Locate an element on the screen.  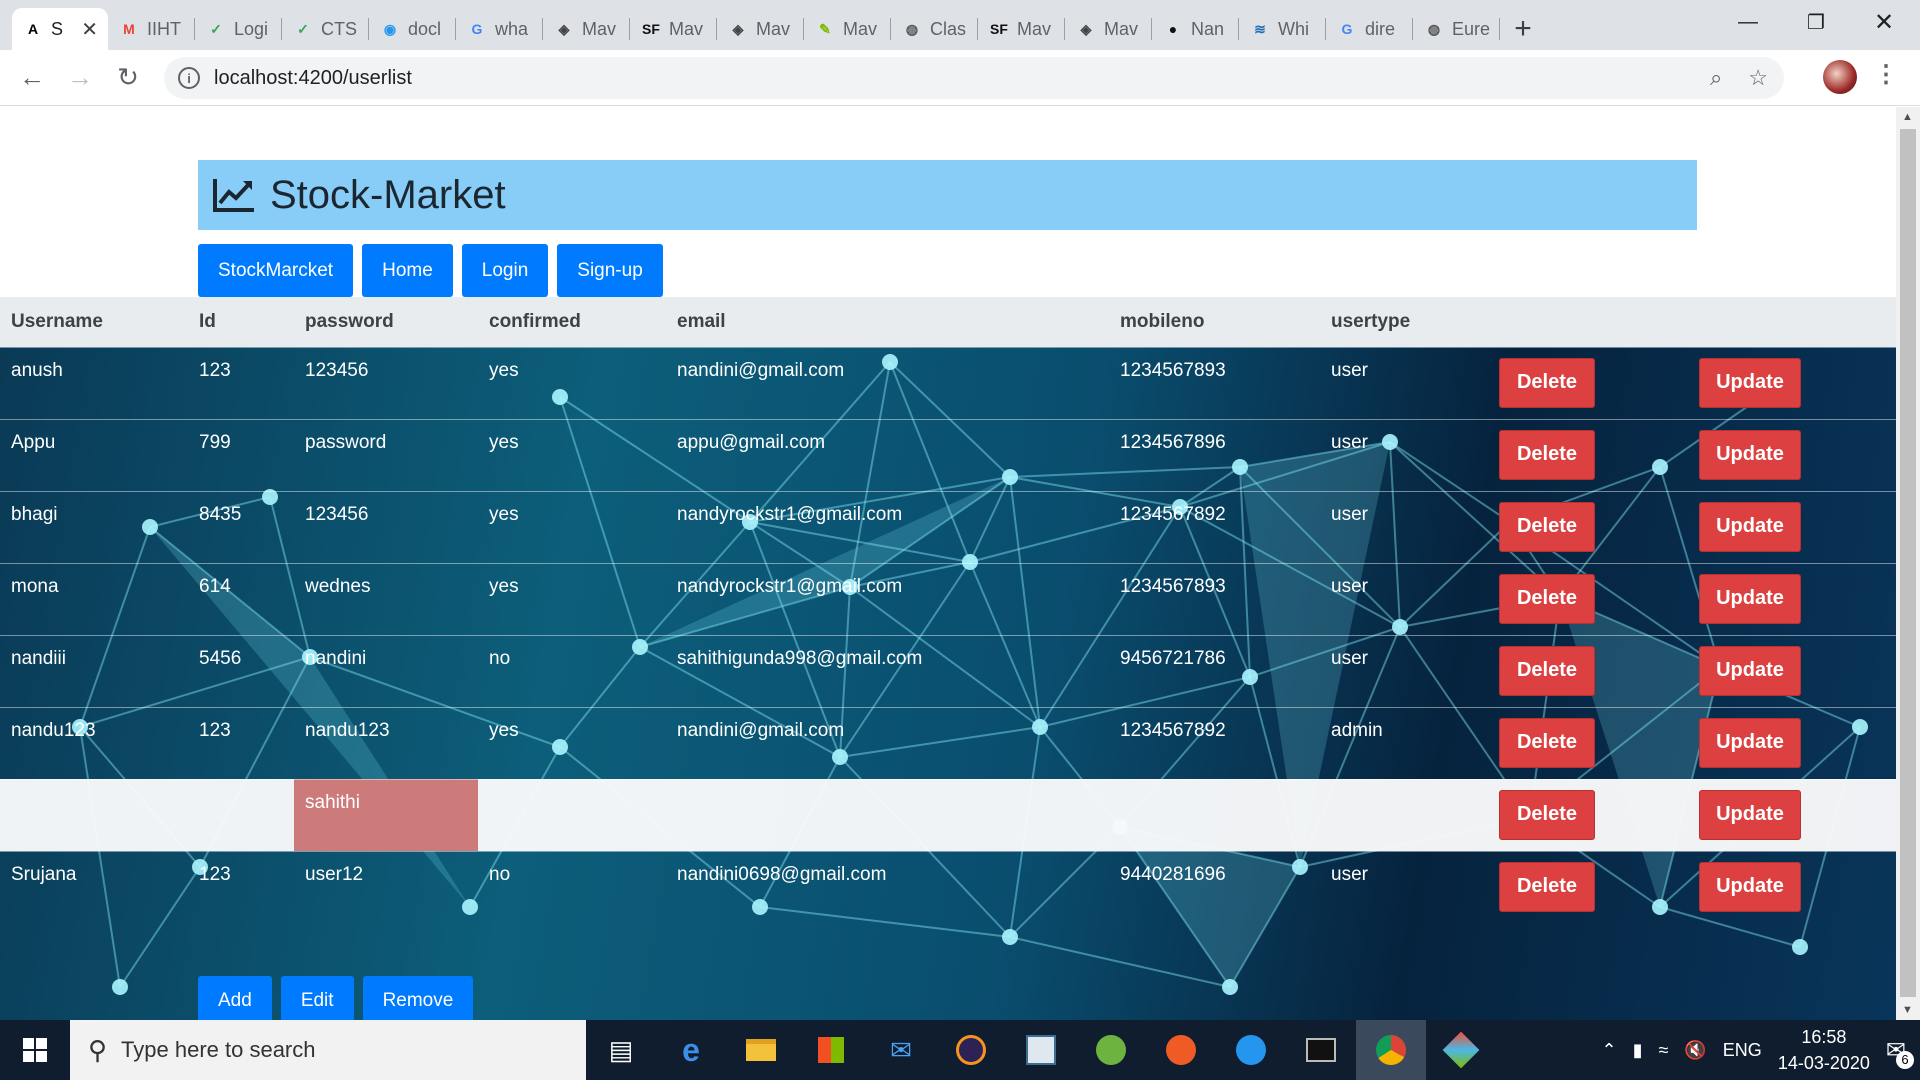
language-indicator: ENG is located at coordinates (1742, 1050).